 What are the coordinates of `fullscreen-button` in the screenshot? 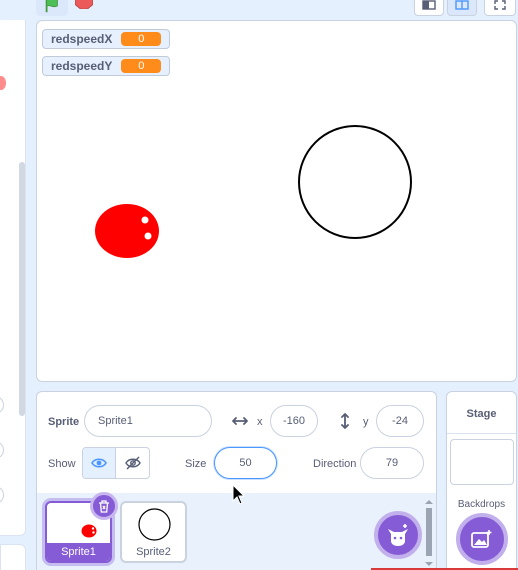 It's located at (500, 8).